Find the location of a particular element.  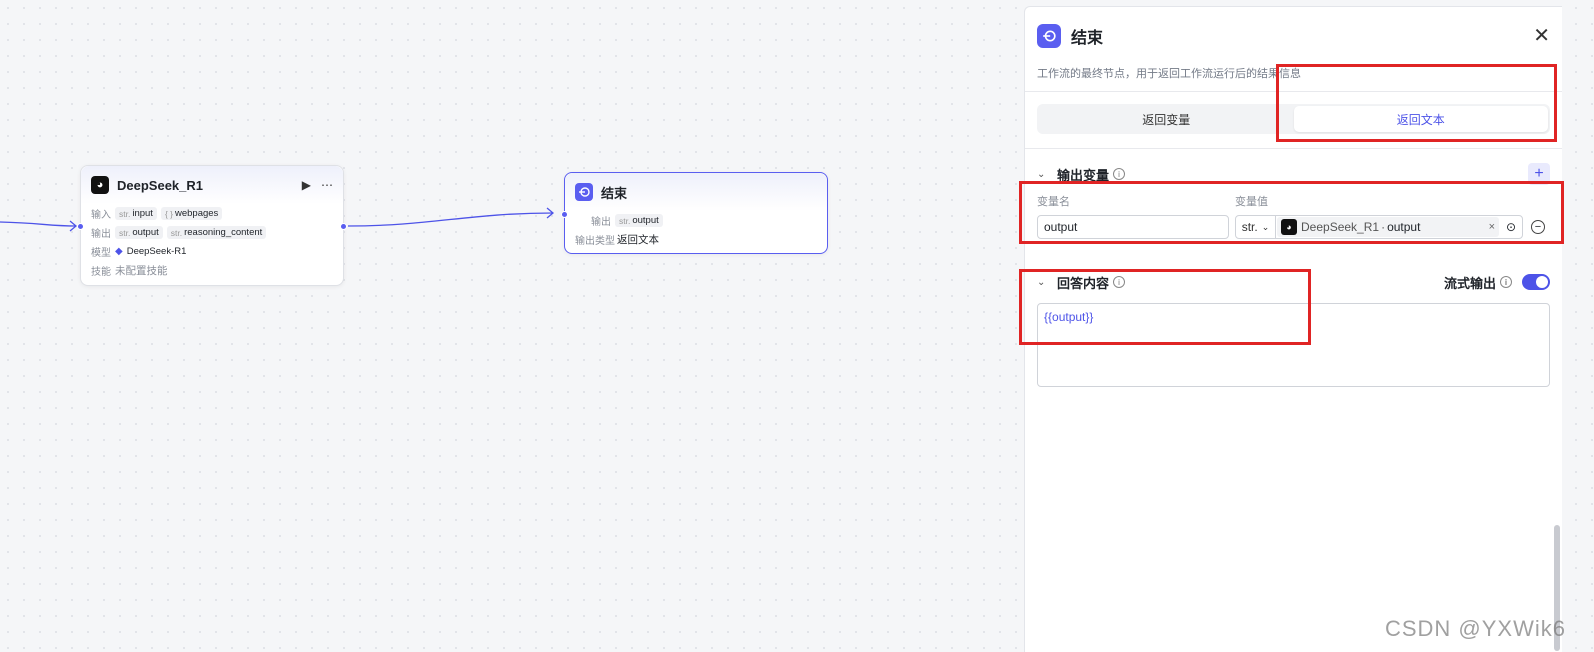

edges is located at coordinates (277, 219).